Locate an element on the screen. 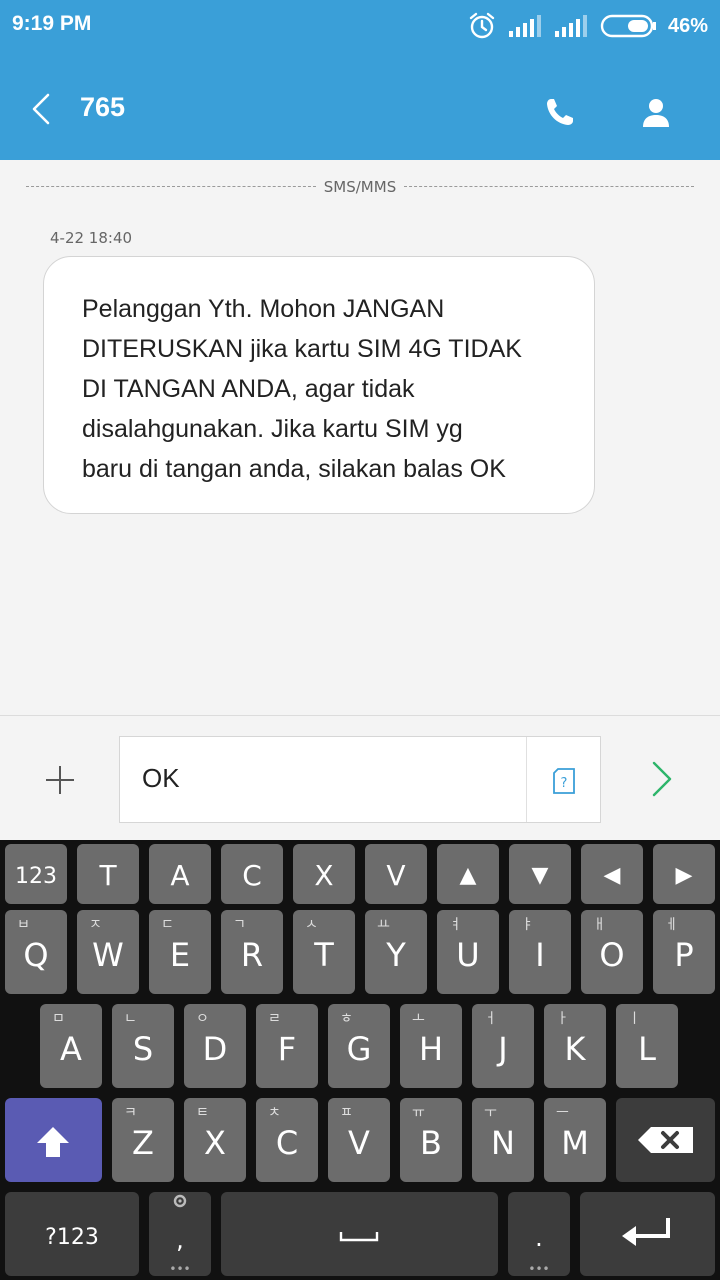 The height and width of the screenshot is (1280, 720). backspace-icon is located at coordinates (665, 1140).